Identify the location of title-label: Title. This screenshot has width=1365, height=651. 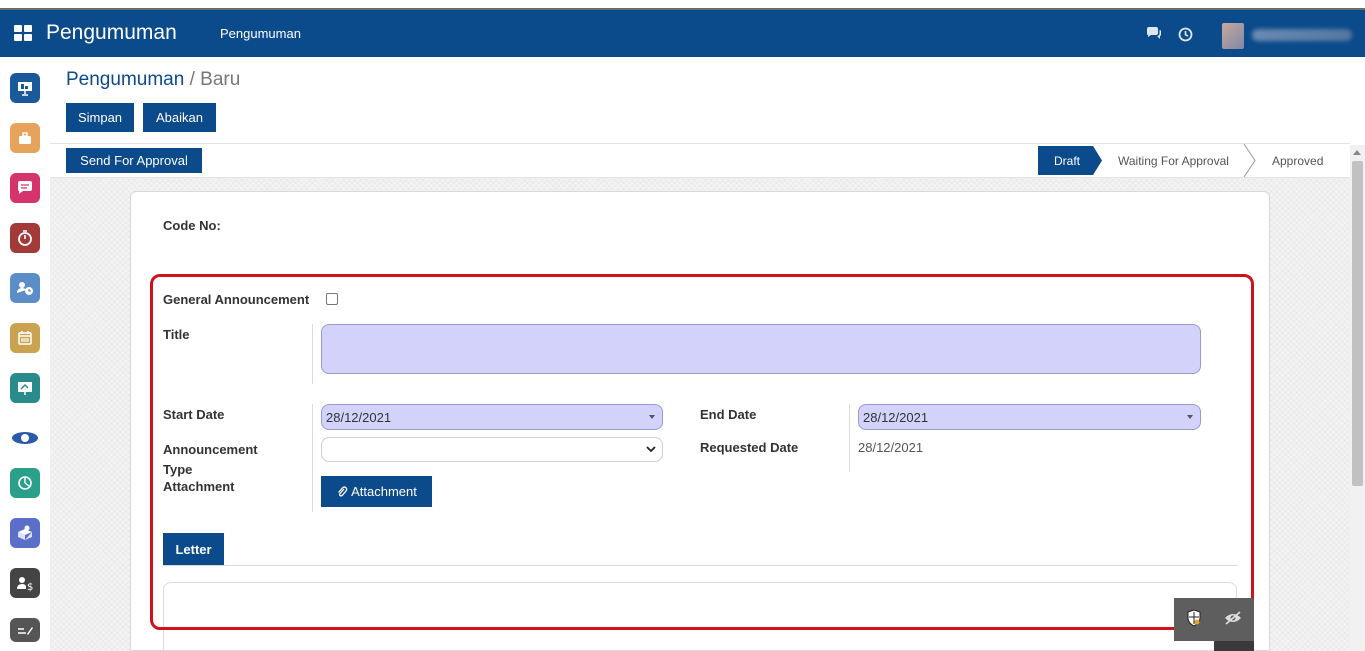
(176, 334).